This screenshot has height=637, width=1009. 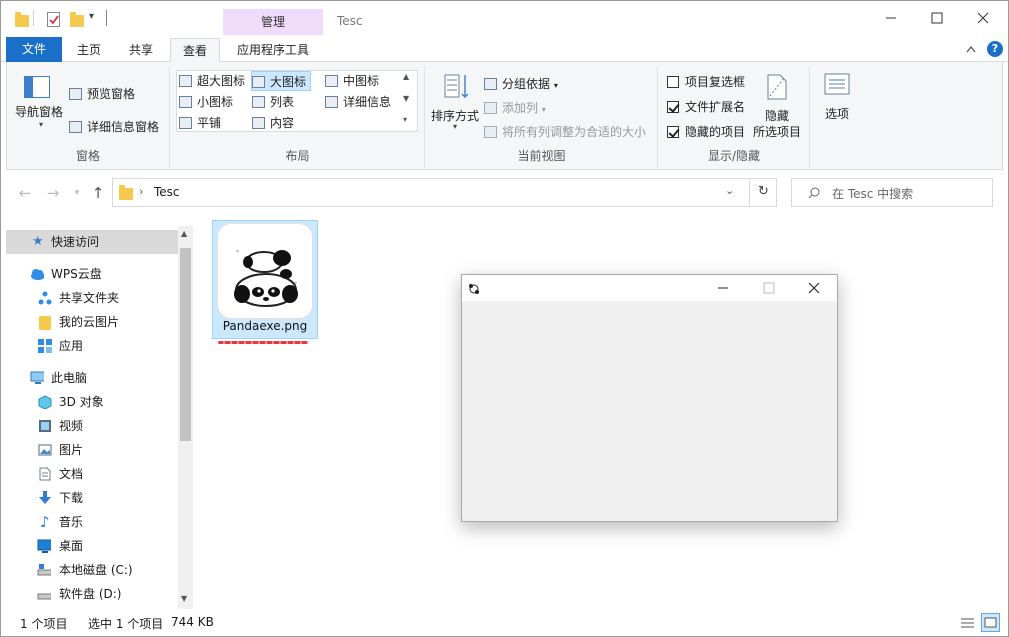 What do you see at coordinates (649, 288) in the screenshot?
I see `app-window-titlebar` at bounding box center [649, 288].